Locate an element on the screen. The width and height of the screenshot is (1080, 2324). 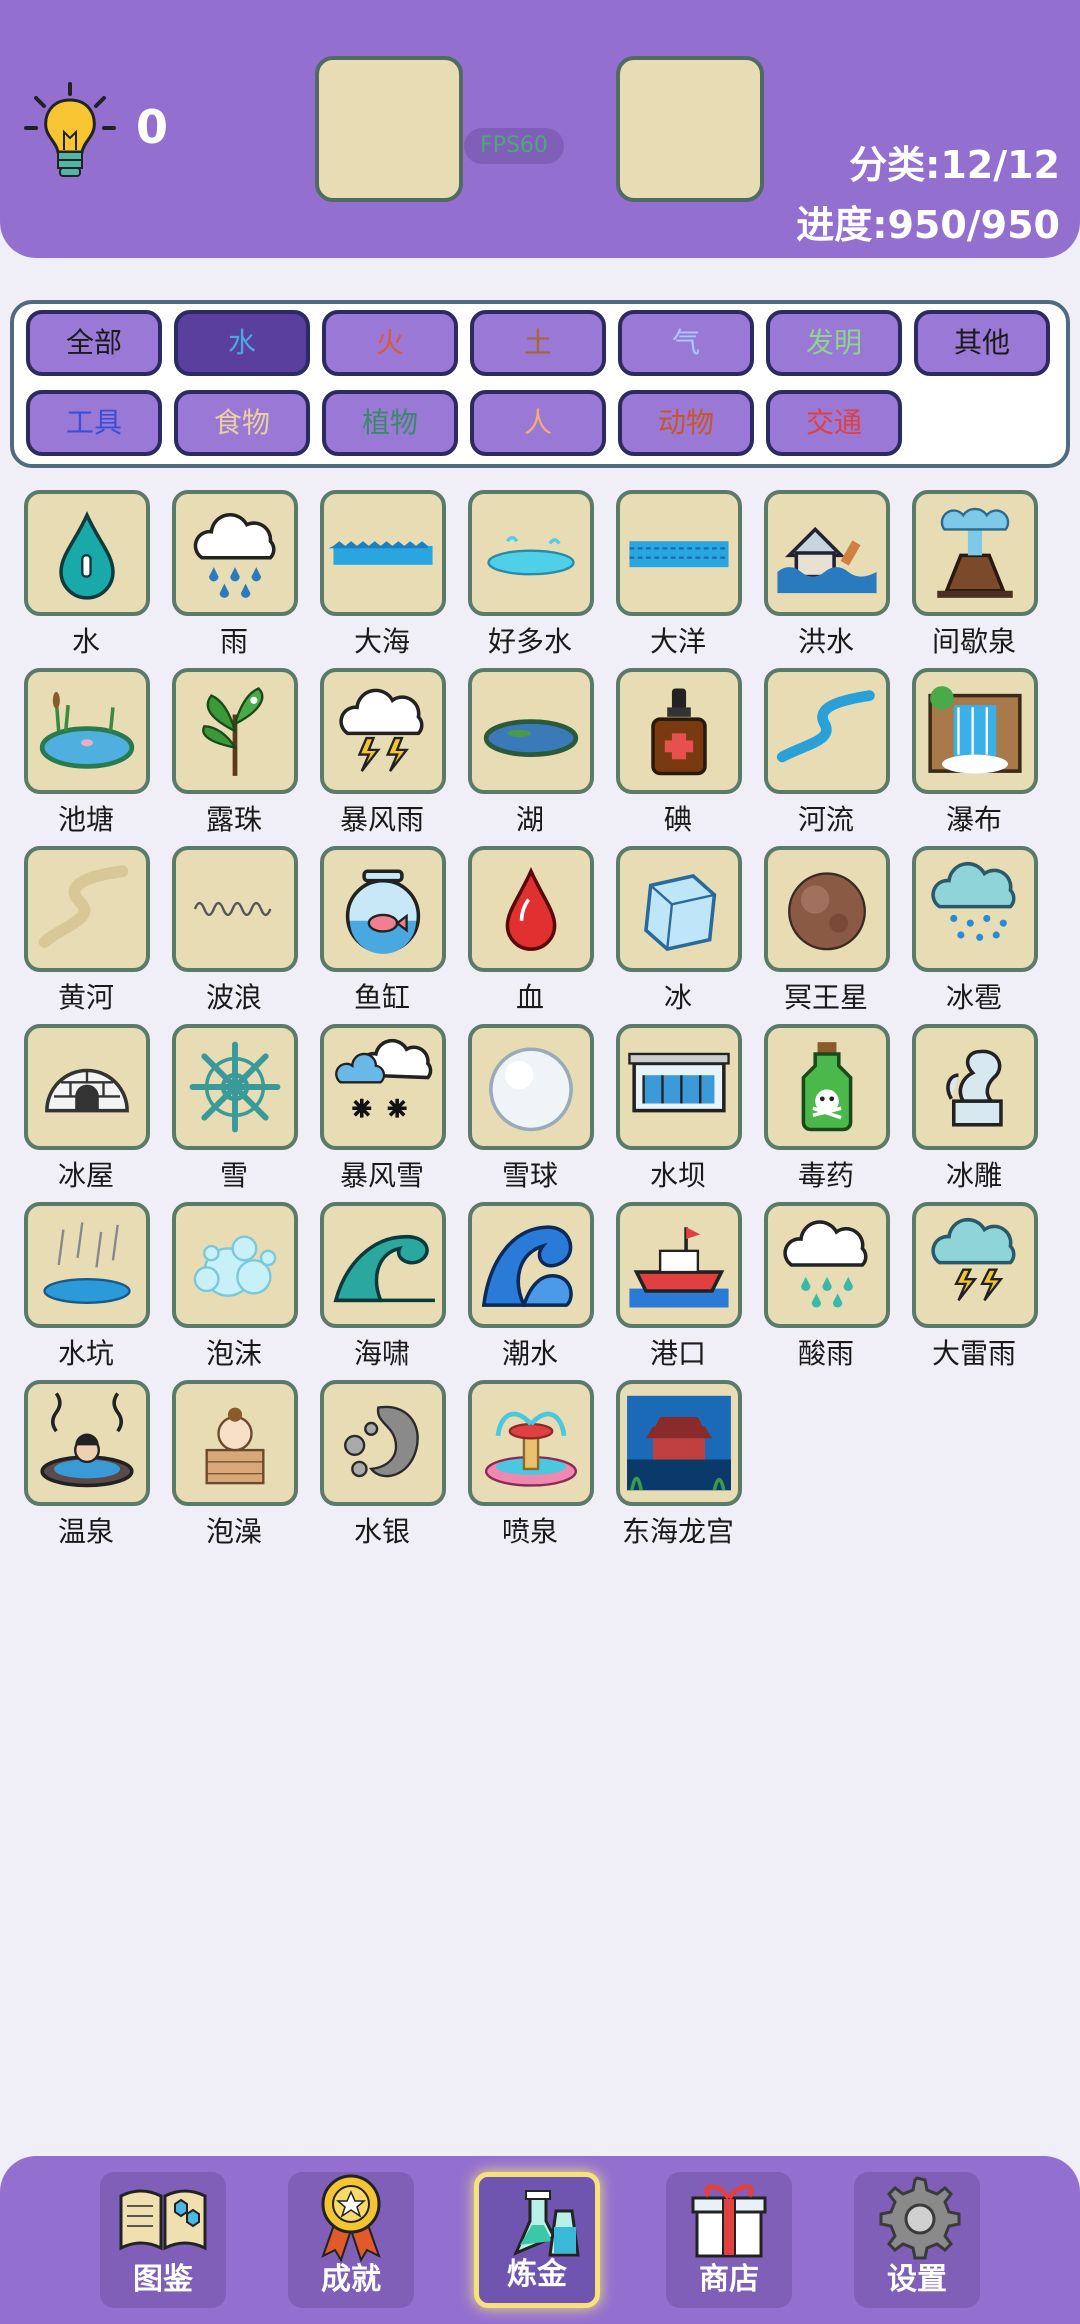
element-card: 大雷雨 is located at coordinates (974, 1284).